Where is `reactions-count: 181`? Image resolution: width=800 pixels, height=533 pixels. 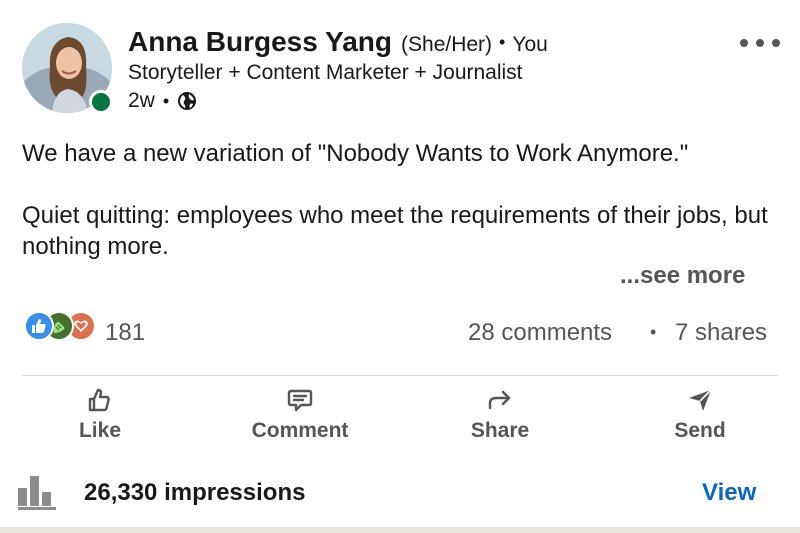 reactions-count: 181 is located at coordinates (125, 333).